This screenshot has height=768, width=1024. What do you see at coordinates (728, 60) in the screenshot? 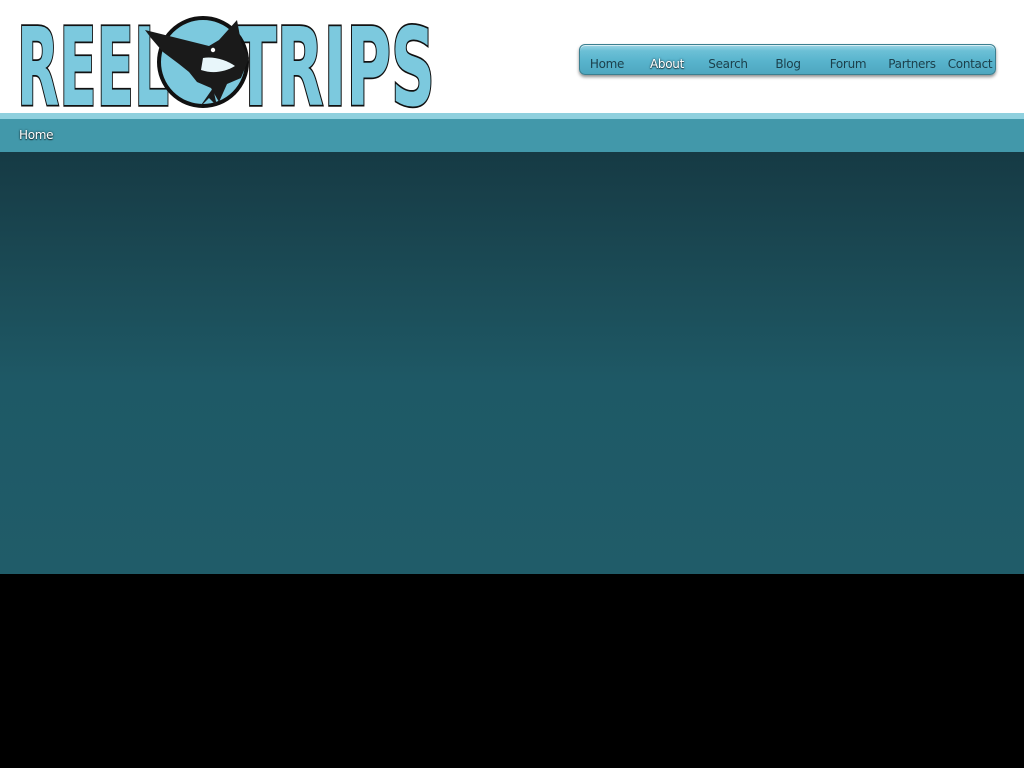
I see `nav-search: Search` at bounding box center [728, 60].